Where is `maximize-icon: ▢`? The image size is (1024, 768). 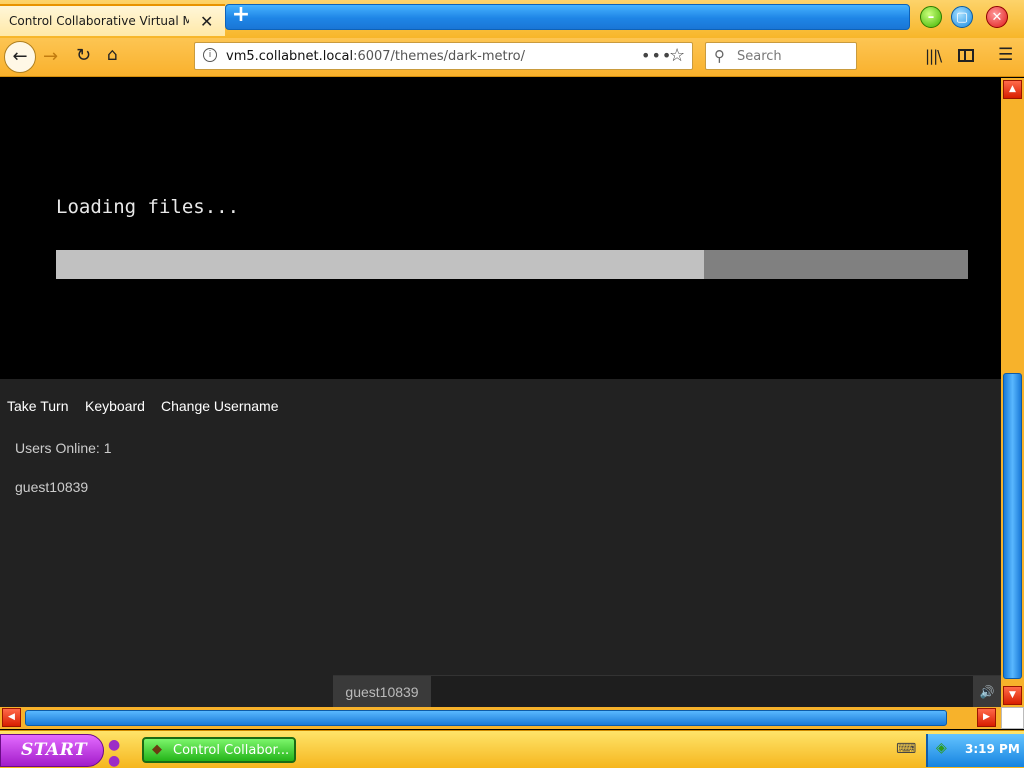
maximize-icon: ▢ is located at coordinates (962, 17).